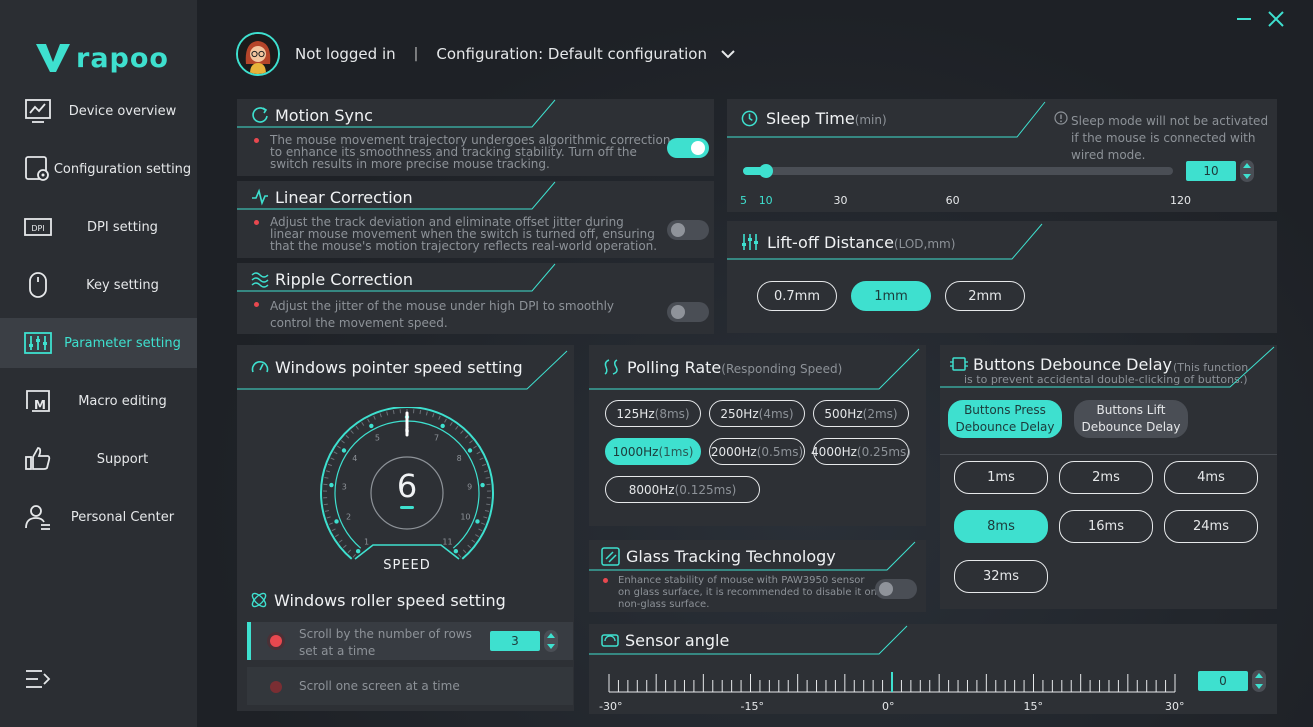 The width and height of the screenshot is (1313, 727). Describe the element at coordinates (38, 679) in the screenshot. I see `collapse-menu-icon` at that location.